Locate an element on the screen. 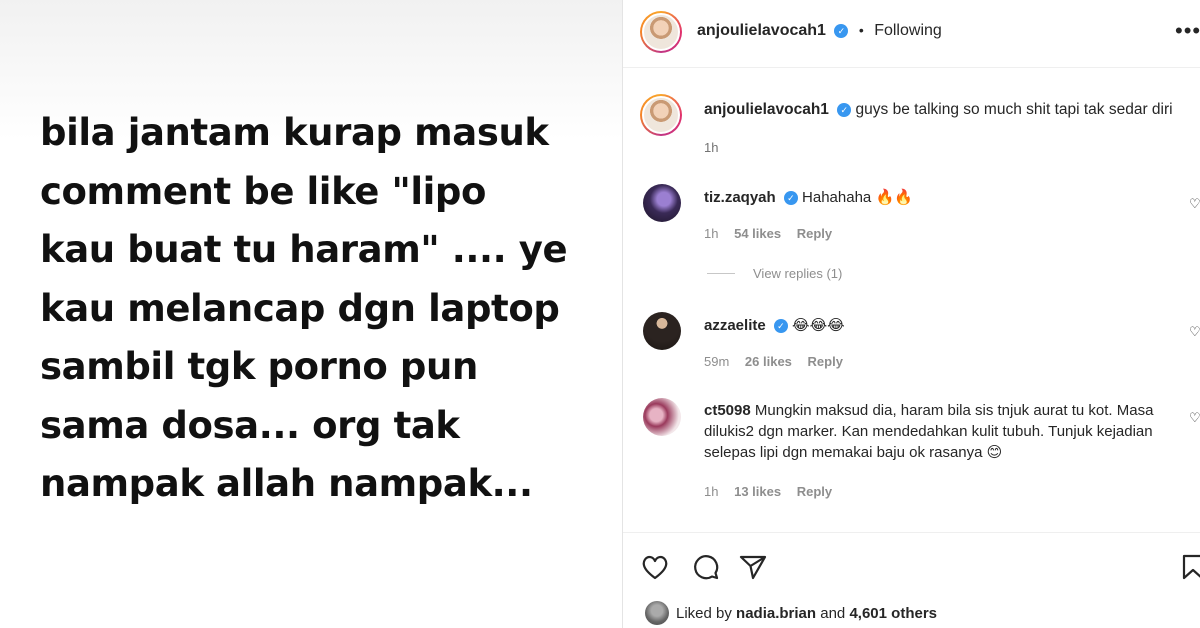  caption-username: anjoulielavocah1 is located at coordinates (766, 109).